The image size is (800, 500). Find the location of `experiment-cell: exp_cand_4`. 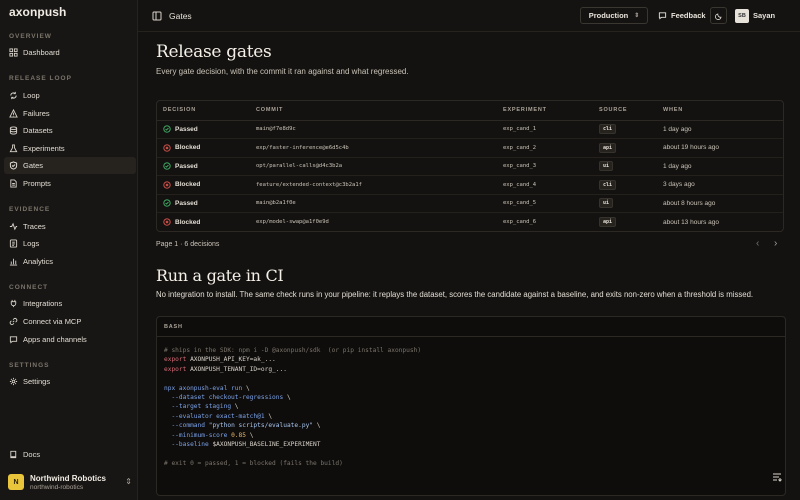

experiment-cell: exp_cand_4 is located at coordinates (545, 185).